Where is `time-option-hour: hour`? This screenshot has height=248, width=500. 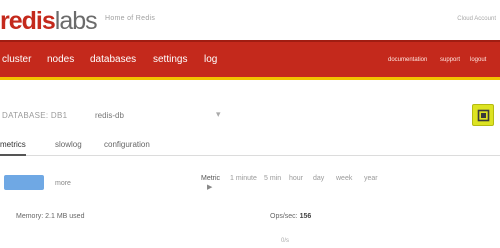 time-option-hour: hour is located at coordinates (296, 178).